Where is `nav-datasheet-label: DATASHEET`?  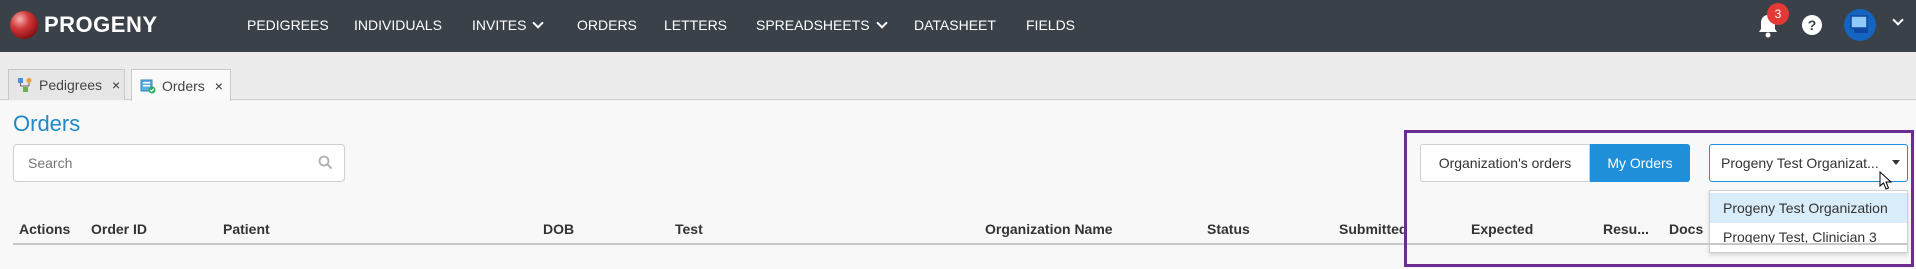
nav-datasheet-label: DATASHEET is located at coordinates (955, 25).